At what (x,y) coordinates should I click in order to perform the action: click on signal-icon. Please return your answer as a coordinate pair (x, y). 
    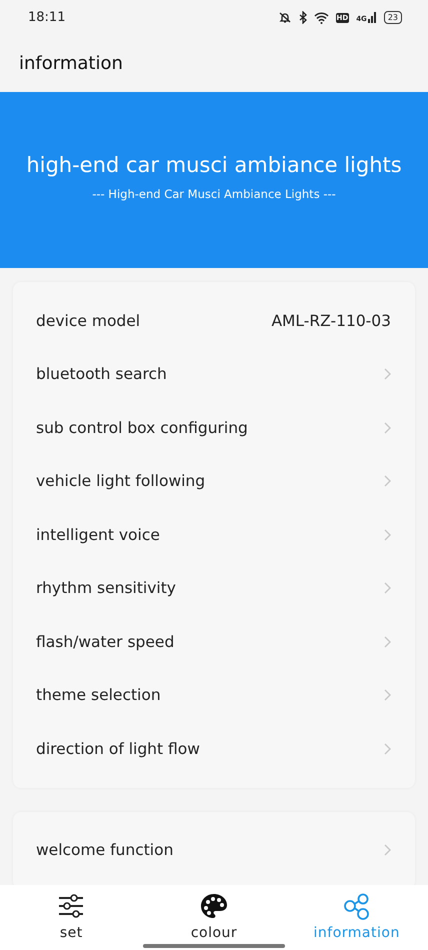
    Looking at the image, I should click on (372, 17).